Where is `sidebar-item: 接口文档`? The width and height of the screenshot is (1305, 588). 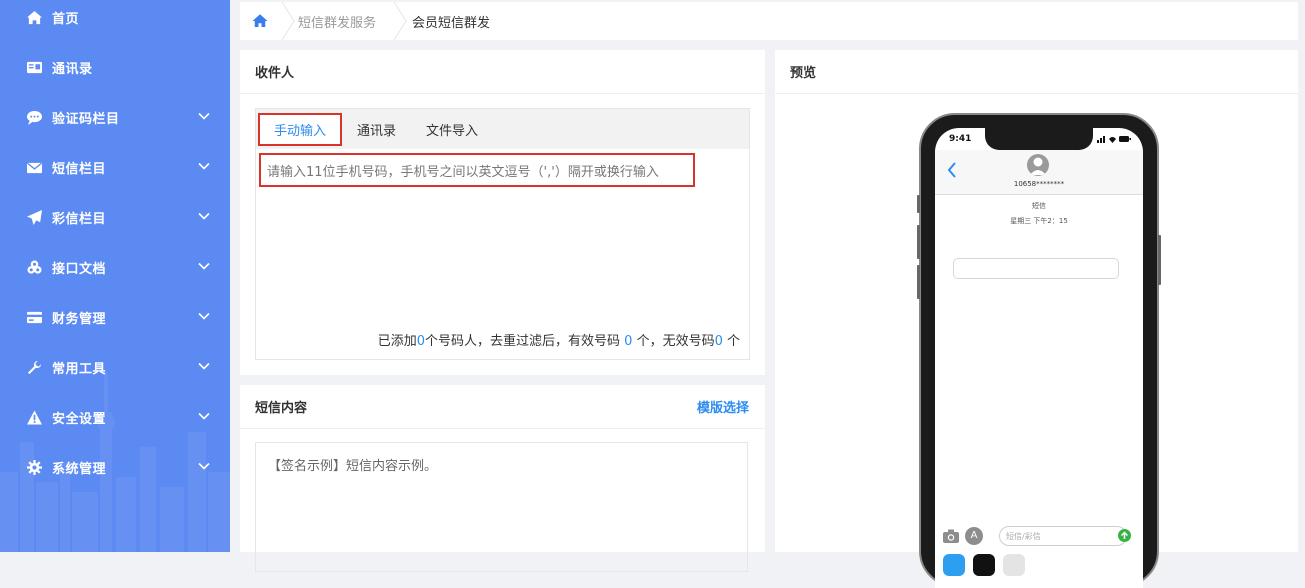 sidebar-item: 接口文档 is located at coordinates (115, 267).